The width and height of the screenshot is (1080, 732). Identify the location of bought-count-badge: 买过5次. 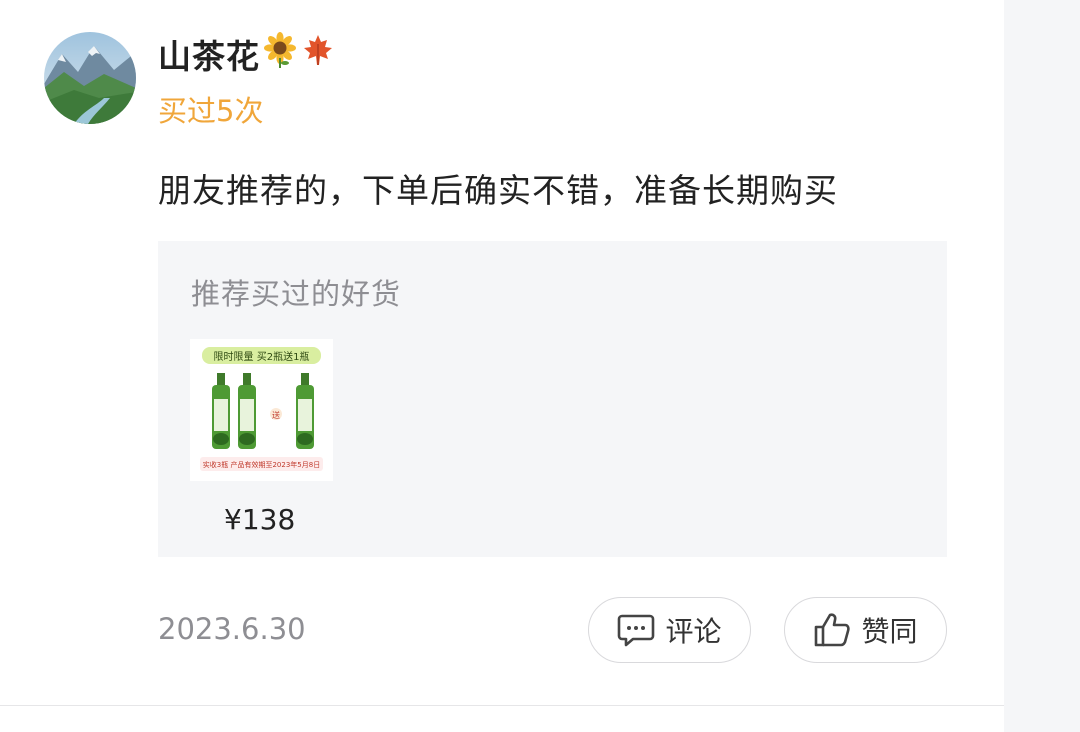
(211, 111).